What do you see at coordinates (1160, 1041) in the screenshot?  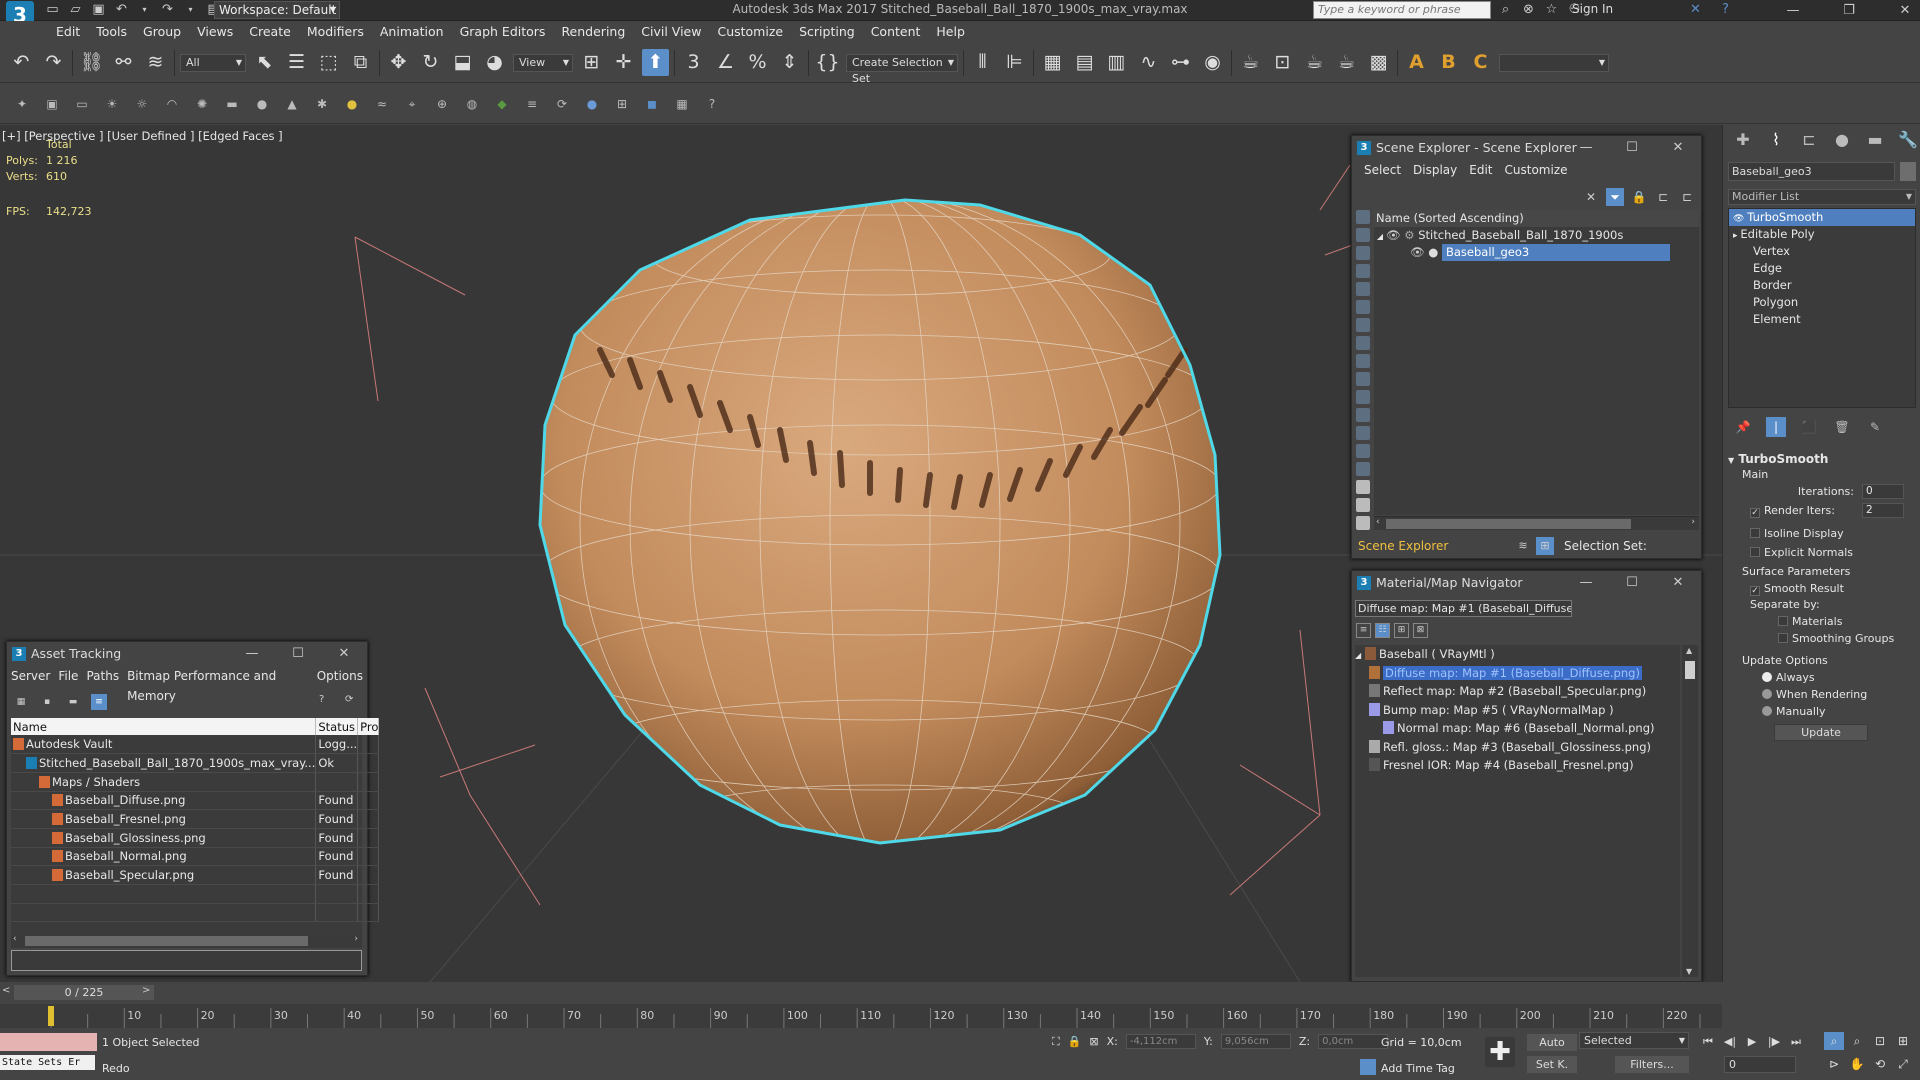 I see `x-coordinate-field: -4,112cm` at bounding box center [1160, 1041].